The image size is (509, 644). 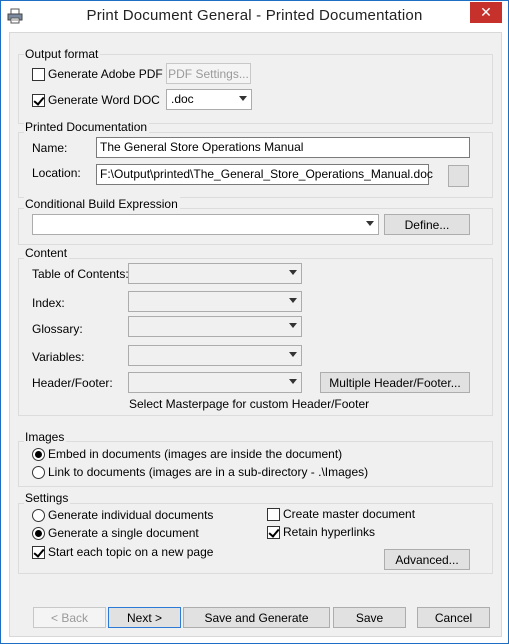 I want to click on index-select, so click(x=215, y=301).